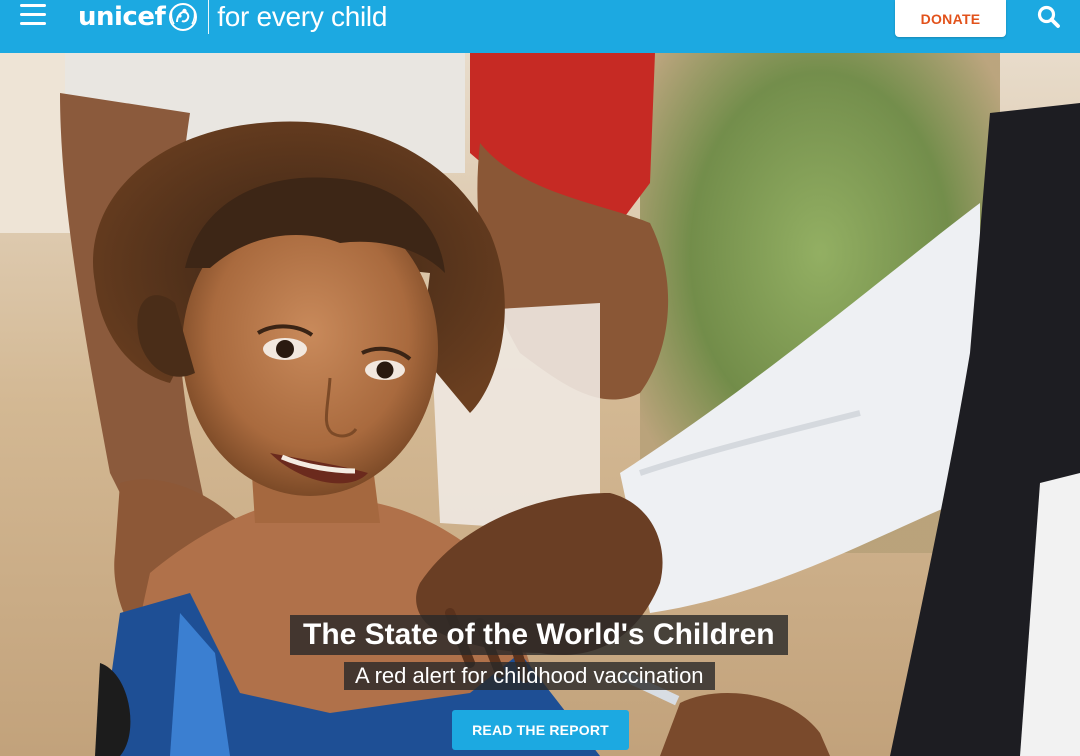  I want to click on site-header: unicef for every child DONATE, so click(540, 26).